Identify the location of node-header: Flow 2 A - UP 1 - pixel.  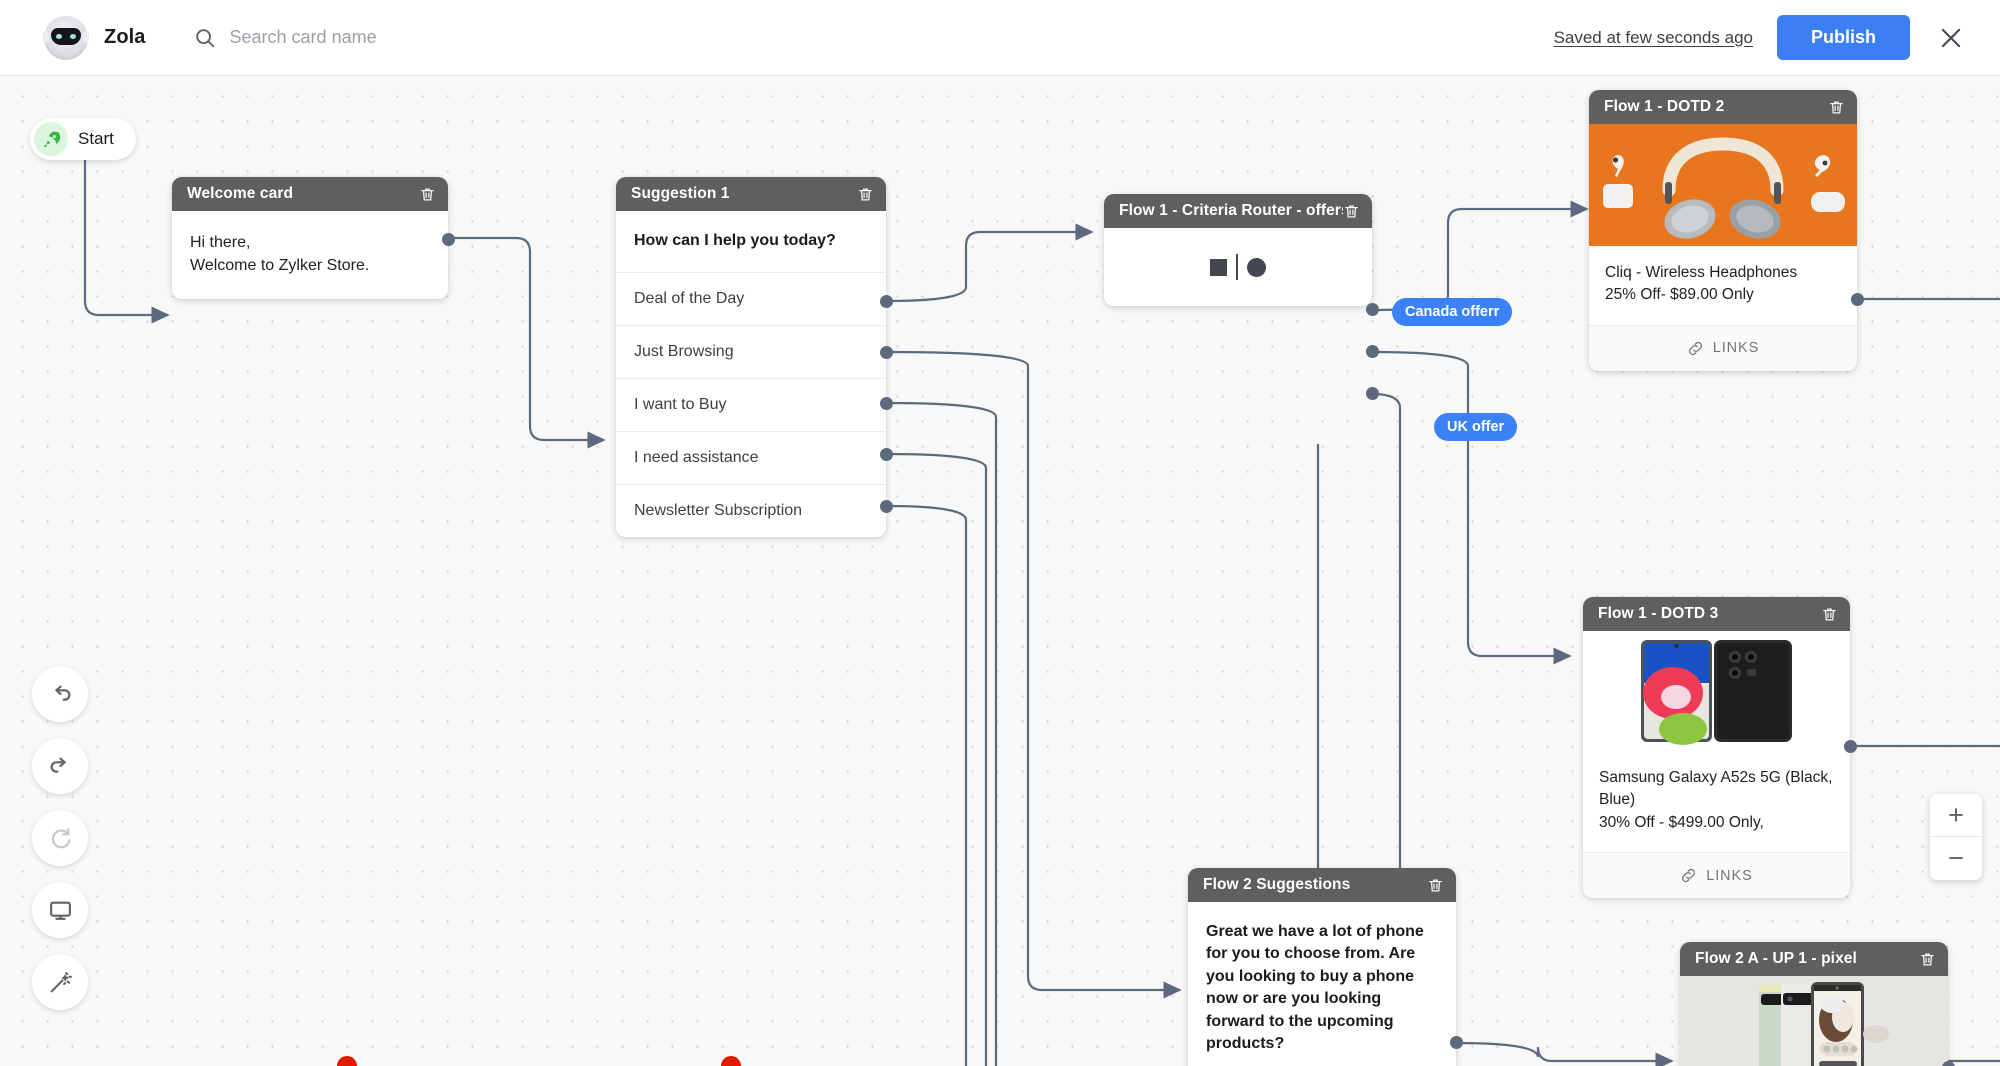
(1814, 959).